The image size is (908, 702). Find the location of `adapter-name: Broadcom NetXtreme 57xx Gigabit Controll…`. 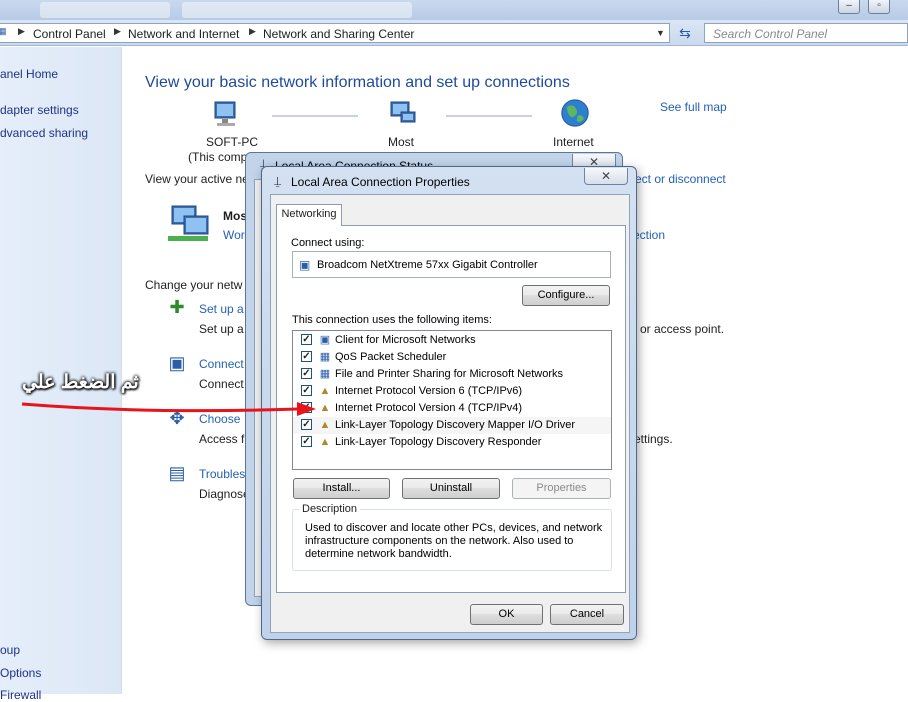

adapter-name: Broadcom NetXtreme 57xx Gigabit Controll… is located at coordinates (427, 265).